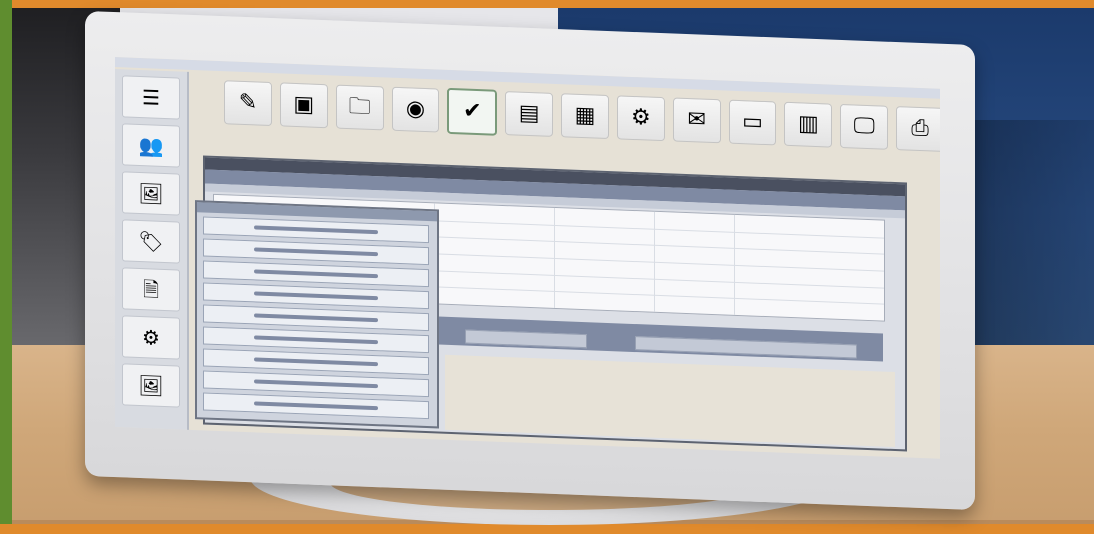  I want to click on document-icon: ▦, so click(585, 115).